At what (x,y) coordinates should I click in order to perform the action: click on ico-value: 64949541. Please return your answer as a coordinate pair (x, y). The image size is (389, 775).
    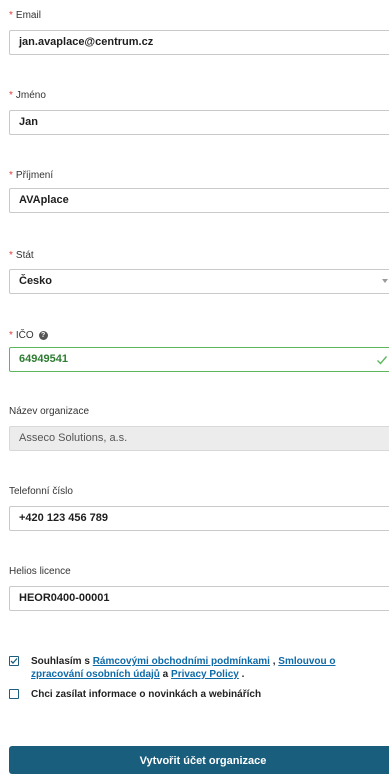
    Looking at the image, I should click on (43, 359).